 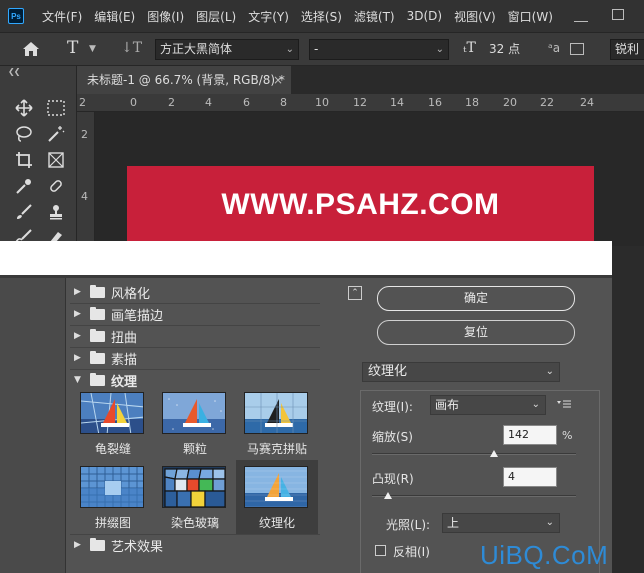 What do you see at coordinates (112, 449) in the screenshot?
I see `filter-label: 龟裂缝` at bounding box center [112, 449].